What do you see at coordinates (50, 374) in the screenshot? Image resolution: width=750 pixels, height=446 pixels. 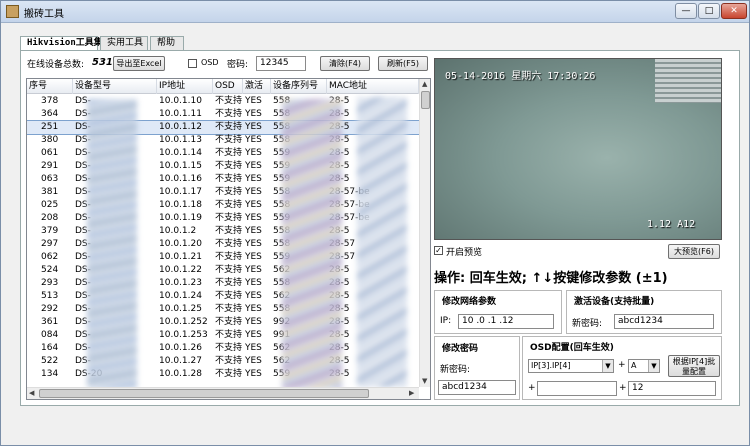 I see `table-cell: 134` at bounding box center [50, 374].